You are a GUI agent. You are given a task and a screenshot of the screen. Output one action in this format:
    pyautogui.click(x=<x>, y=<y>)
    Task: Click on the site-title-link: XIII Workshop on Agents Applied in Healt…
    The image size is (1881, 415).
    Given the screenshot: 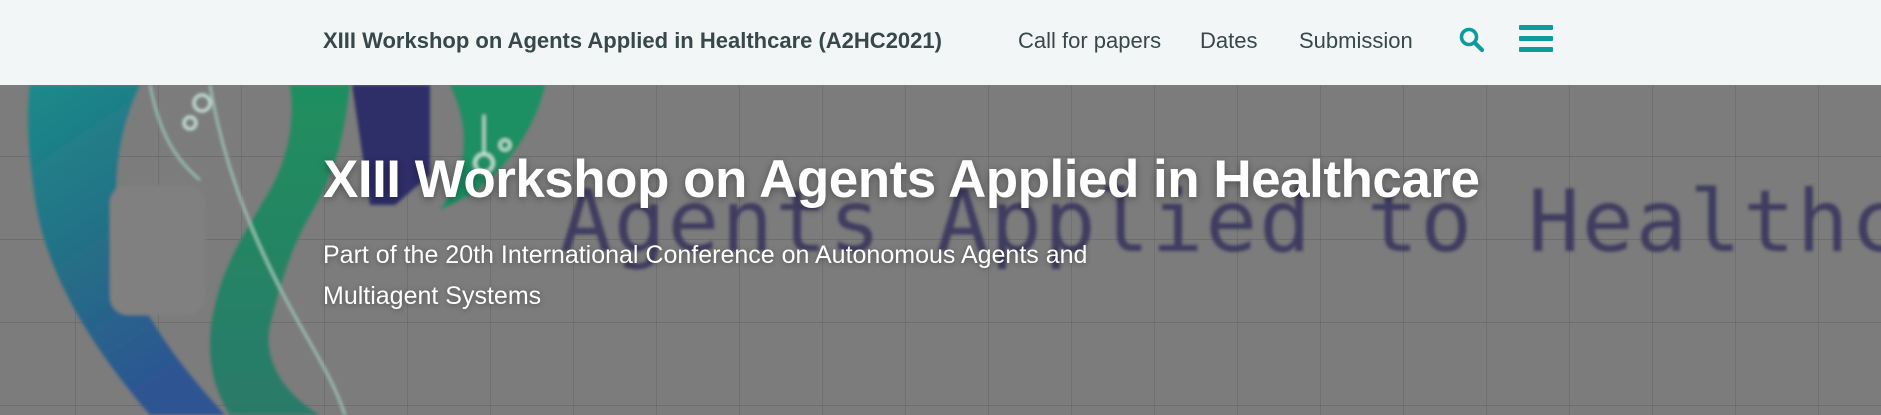 What is the action you would take?
    pyautogui.click(x=632, y=42)
    